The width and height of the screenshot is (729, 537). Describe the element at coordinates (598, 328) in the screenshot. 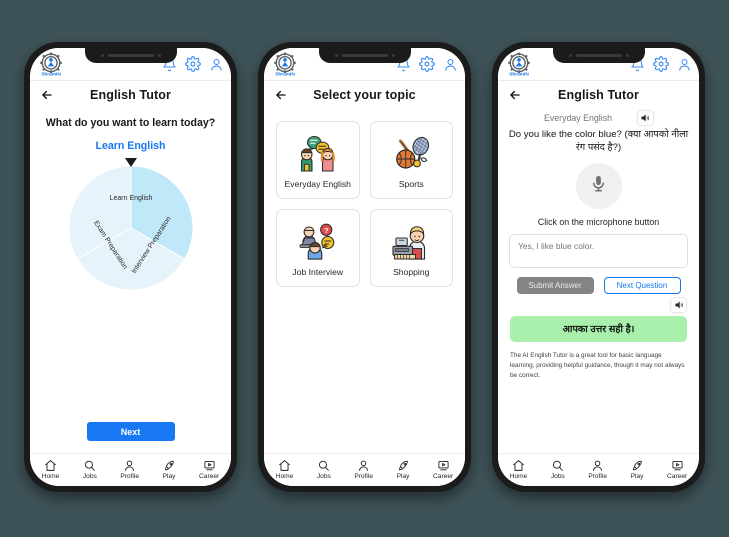

I see `feedback-banner: आपका उत्तर सही है।` at that location.